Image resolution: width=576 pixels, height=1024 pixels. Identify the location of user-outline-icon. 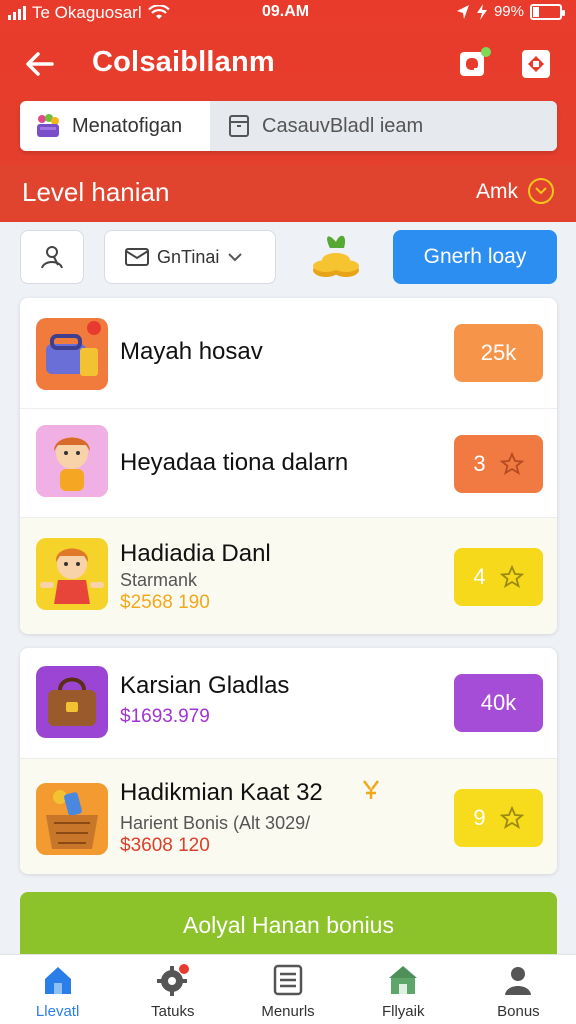
(52, 257).